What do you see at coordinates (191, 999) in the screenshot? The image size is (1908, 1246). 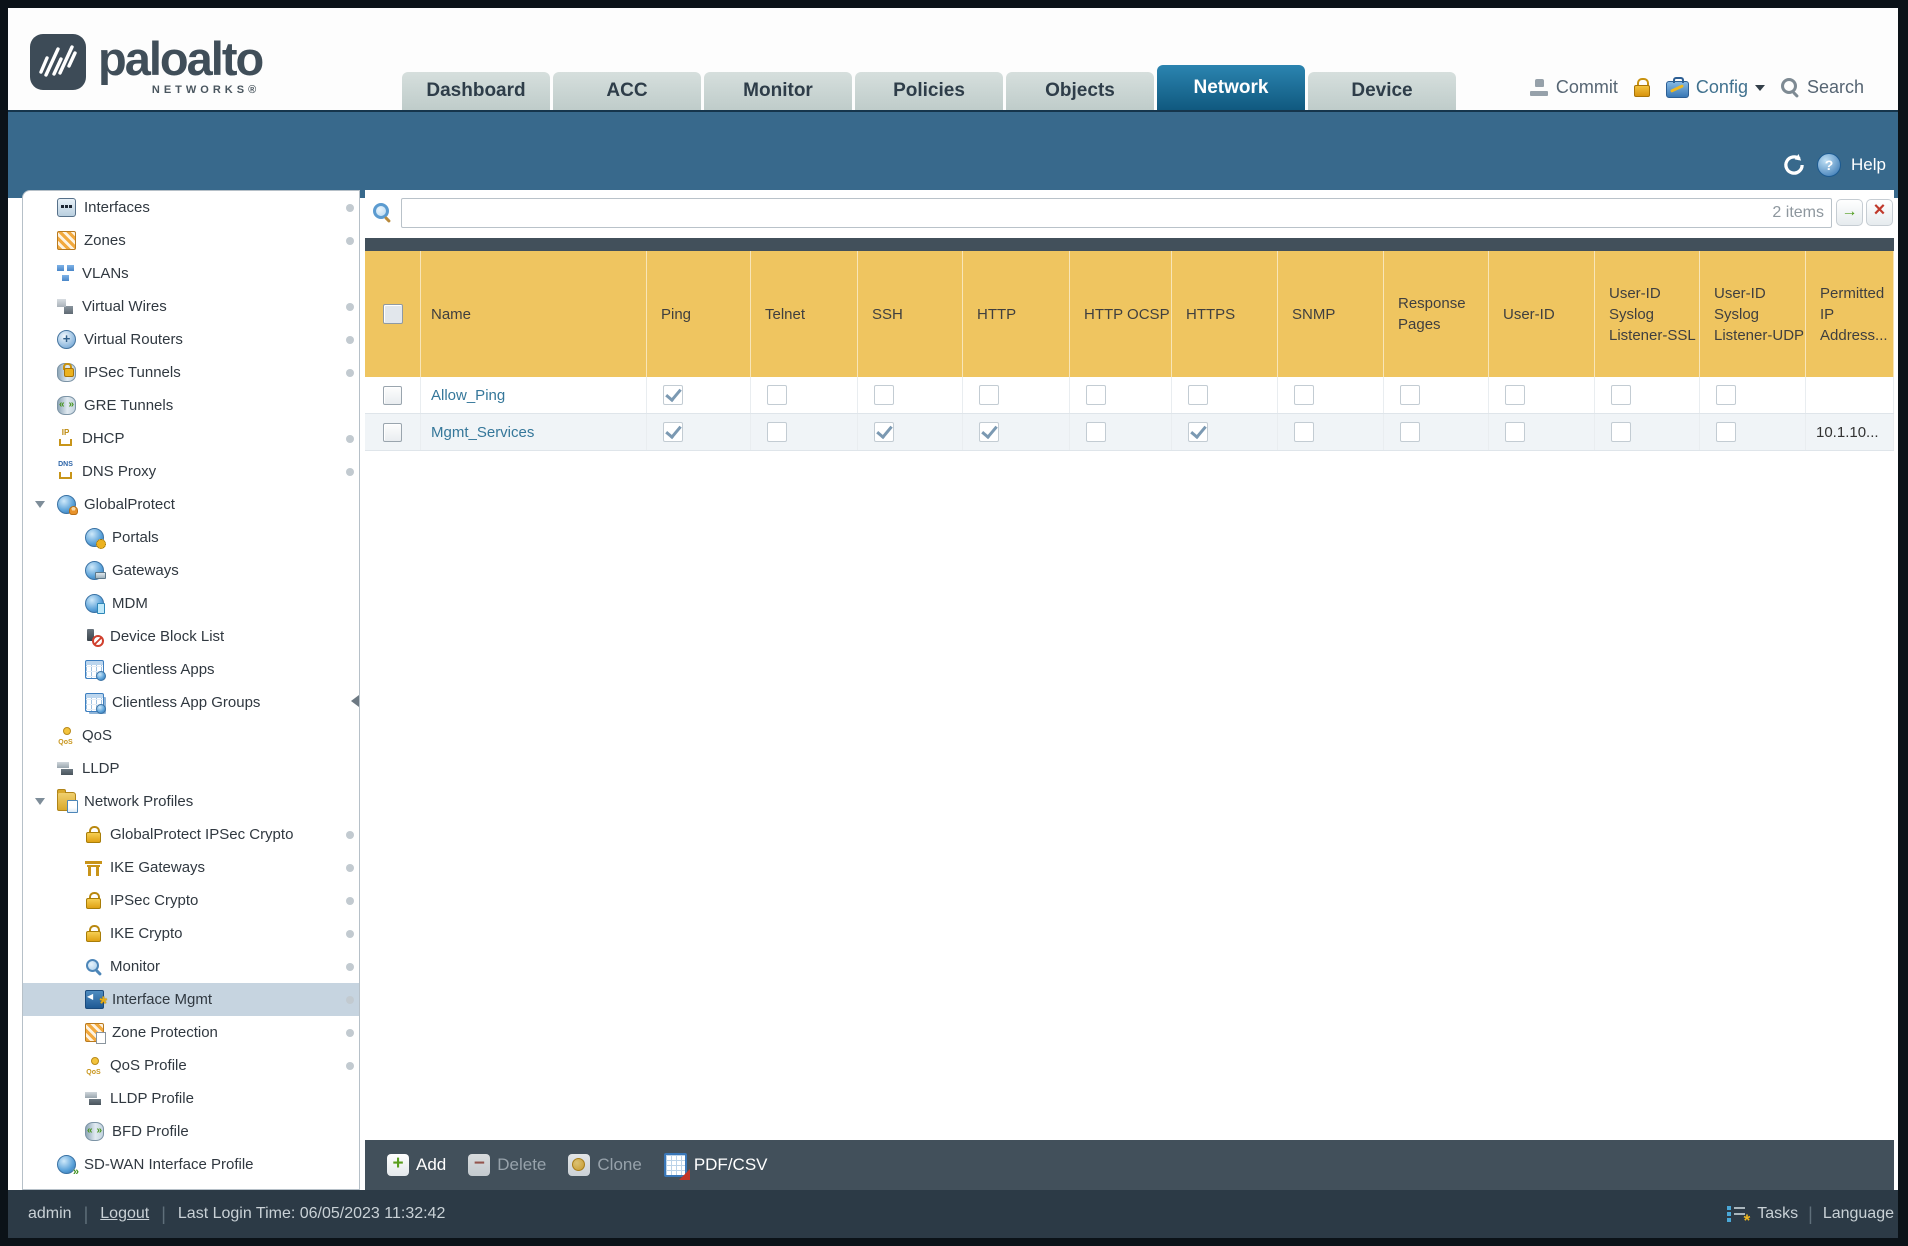 I see `sidebar-item-interface-mgmt: Interface Mgmt` at bounding box center [191, 999].